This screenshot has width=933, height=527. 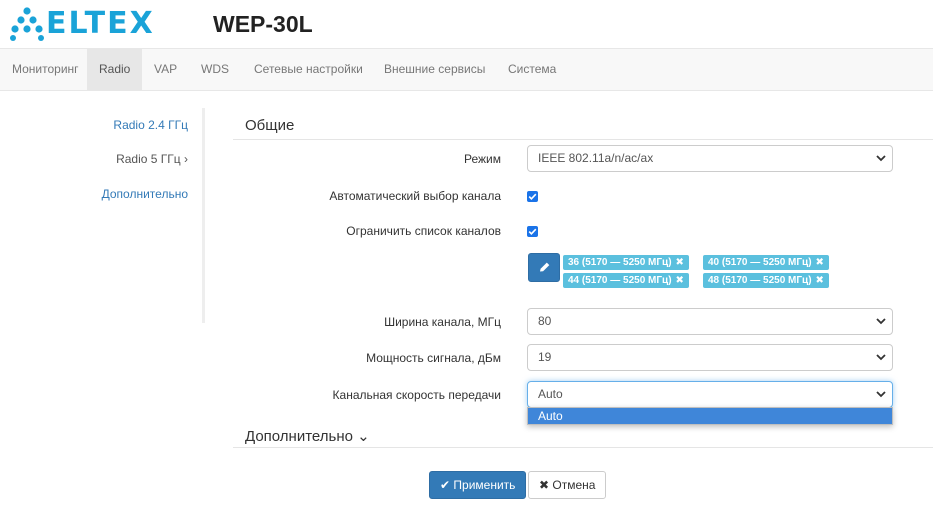 What do you see at coordinates (165, 69) in the screenshot?
I see `nav-vap: VAP` at bounding box center [165, 69].